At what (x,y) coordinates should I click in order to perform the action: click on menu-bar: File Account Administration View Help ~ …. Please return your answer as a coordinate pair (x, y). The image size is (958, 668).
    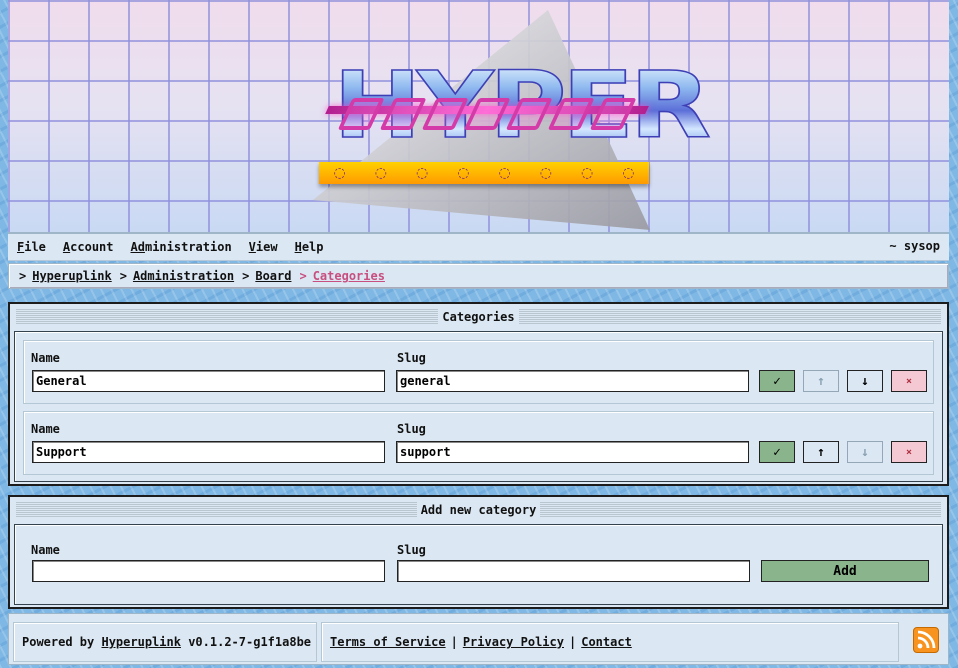
    Looking at the image, I should click on (478, 246).